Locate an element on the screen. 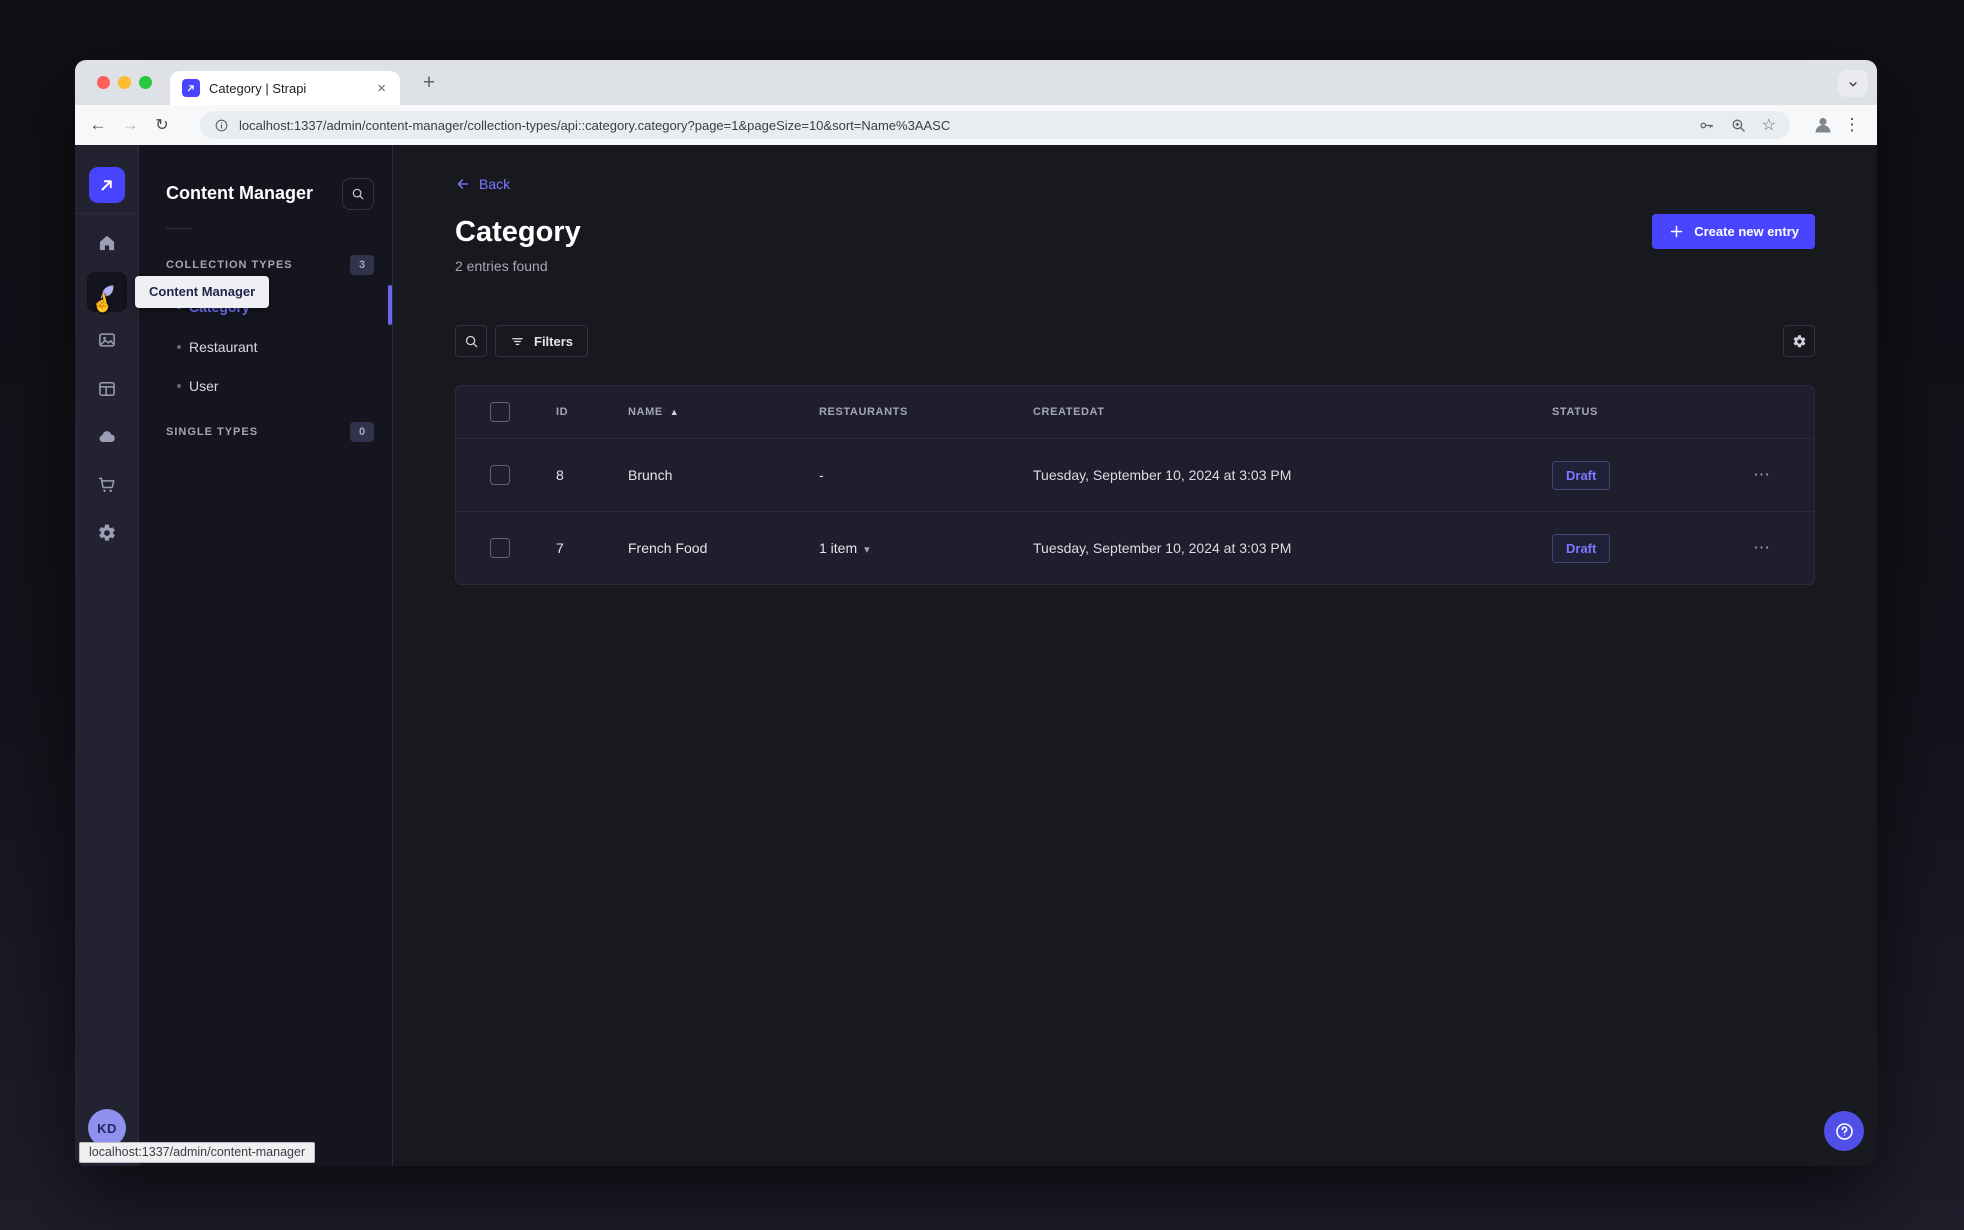  strapi-logo-icon is located at coordinates (106, 185).